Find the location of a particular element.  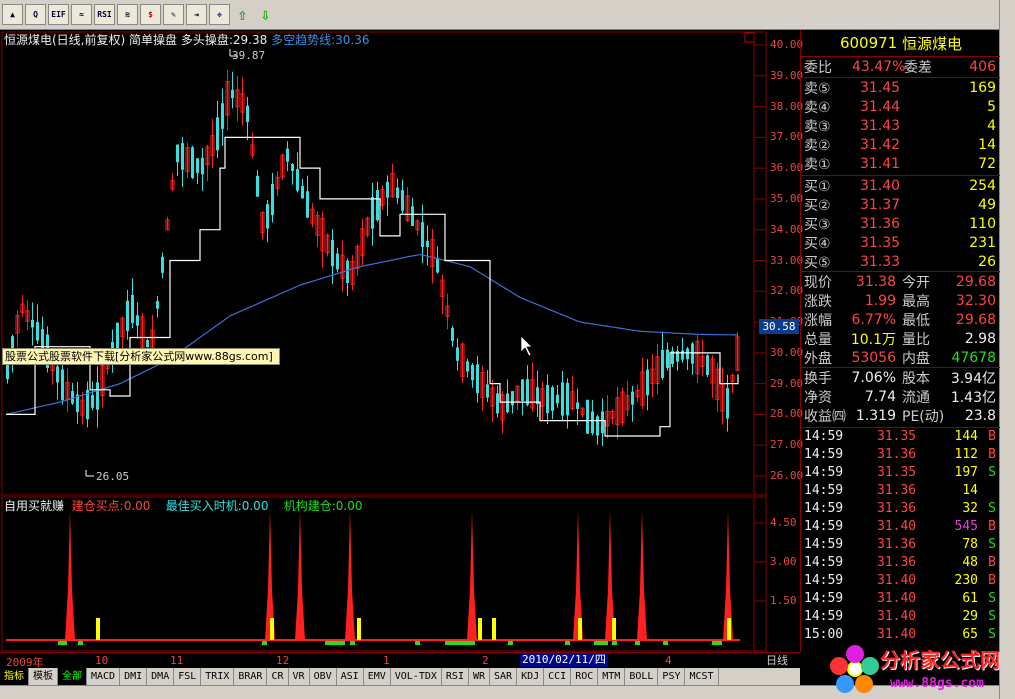

tab-cci: CCI is located at coordinates (558, 676).